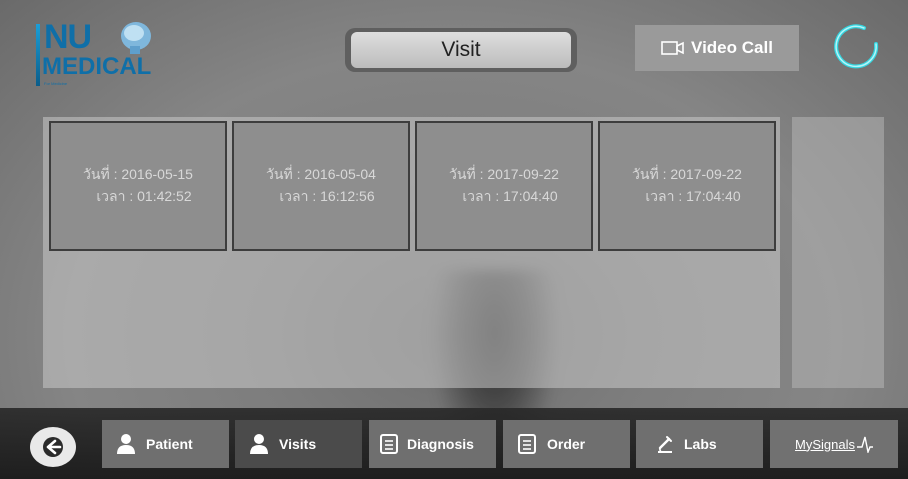 Image resolution: width=908 pixels, height=479 pixels. Describe the element at coordinates (38, 55) in the screenshot. I see `logo-bar` at that location.